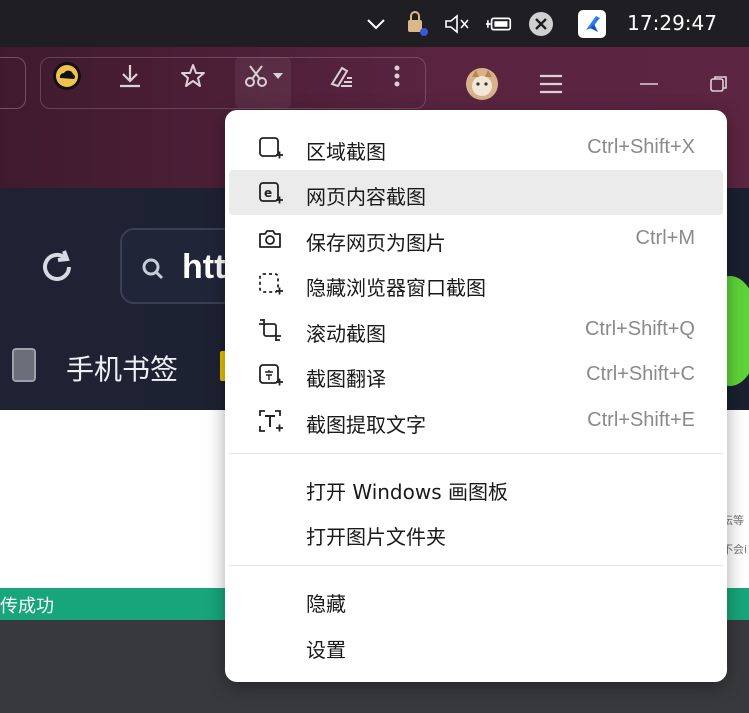 Image resolution: width=749 pixels, height=713 pixels. I want to click on menu-item-hidden-window-screenshot: 隐藏浏览器窗口截图, so click(476, 283).